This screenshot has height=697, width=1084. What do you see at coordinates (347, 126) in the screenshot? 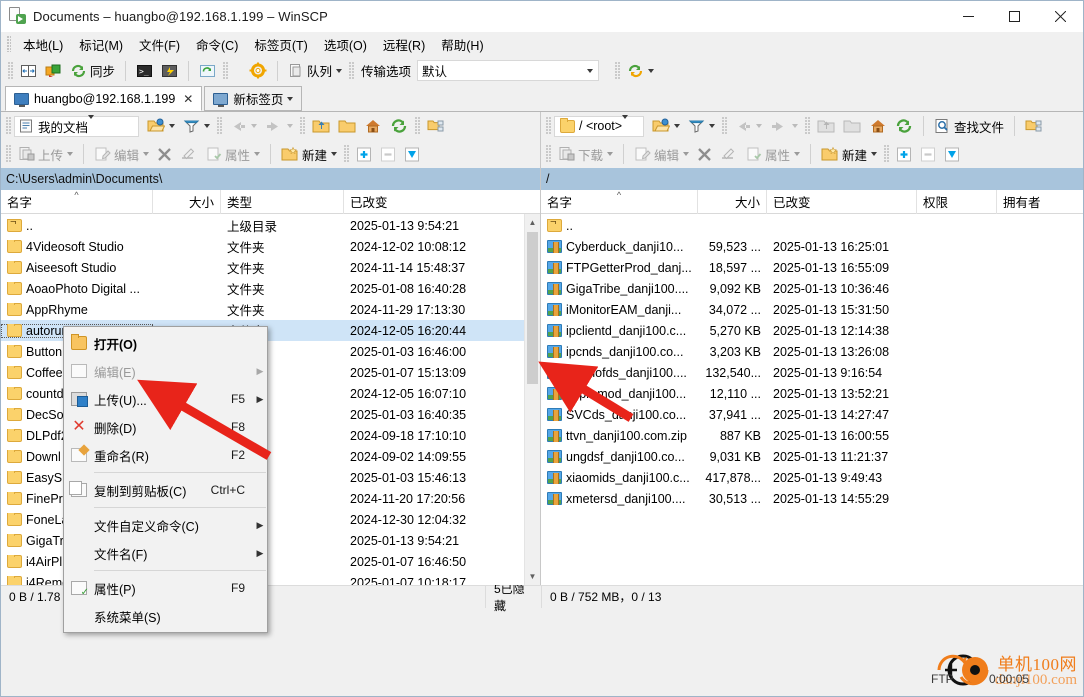
I see `local-home-directory-button` at bounding box center [347, 126].